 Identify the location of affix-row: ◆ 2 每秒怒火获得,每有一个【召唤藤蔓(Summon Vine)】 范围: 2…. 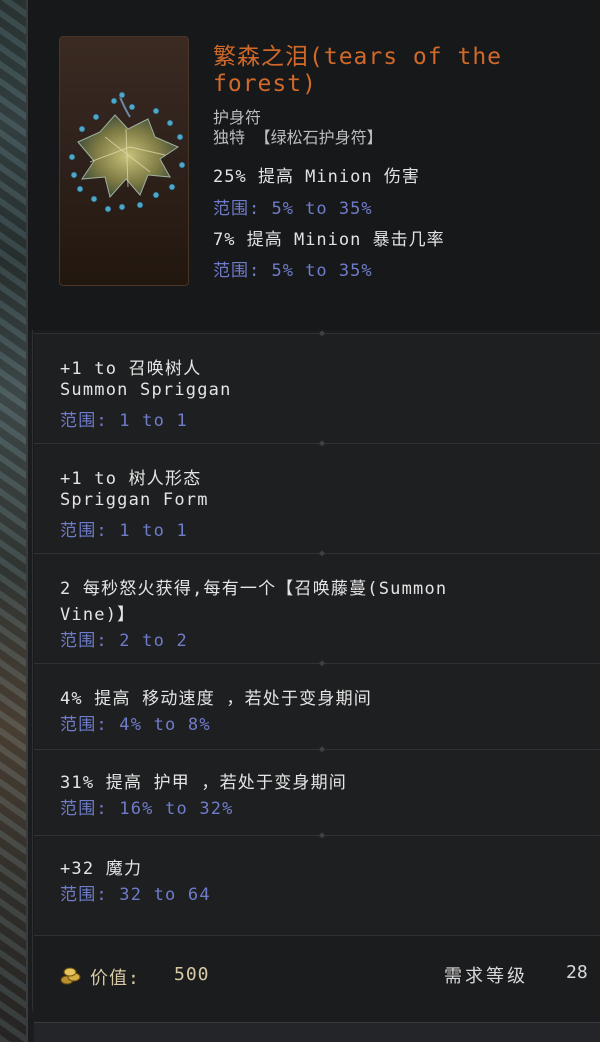
(317, 605).